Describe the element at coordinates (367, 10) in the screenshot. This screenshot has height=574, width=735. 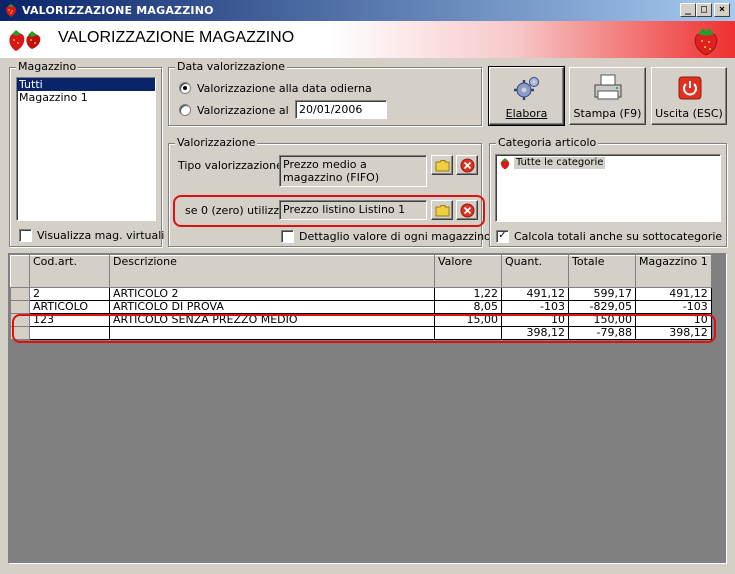
I see `title-bar: VALORIZZAZIONE MAGAZZINO _ □ ×` at that location.